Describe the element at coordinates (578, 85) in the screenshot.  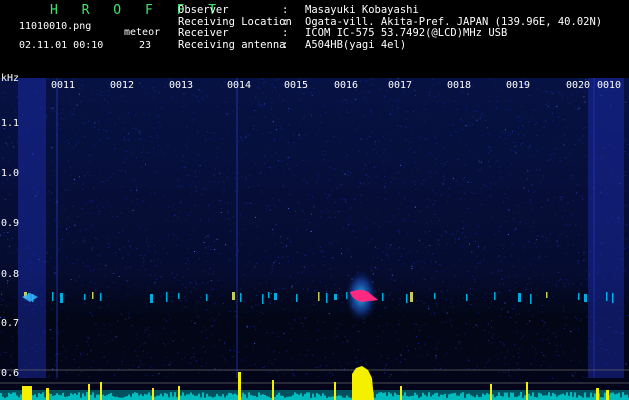
I see `x-tick-label: 0020` at that location.